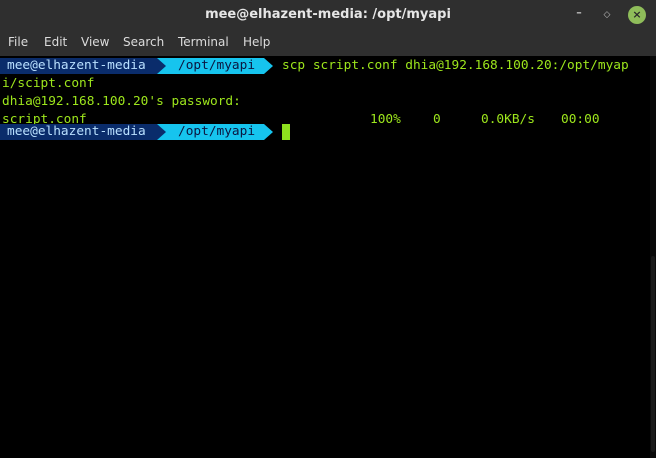 The image size is (656, 458). Describe the element at coordinates (143, 42) in the screenshot. I see `menu-search: Search` at that location.